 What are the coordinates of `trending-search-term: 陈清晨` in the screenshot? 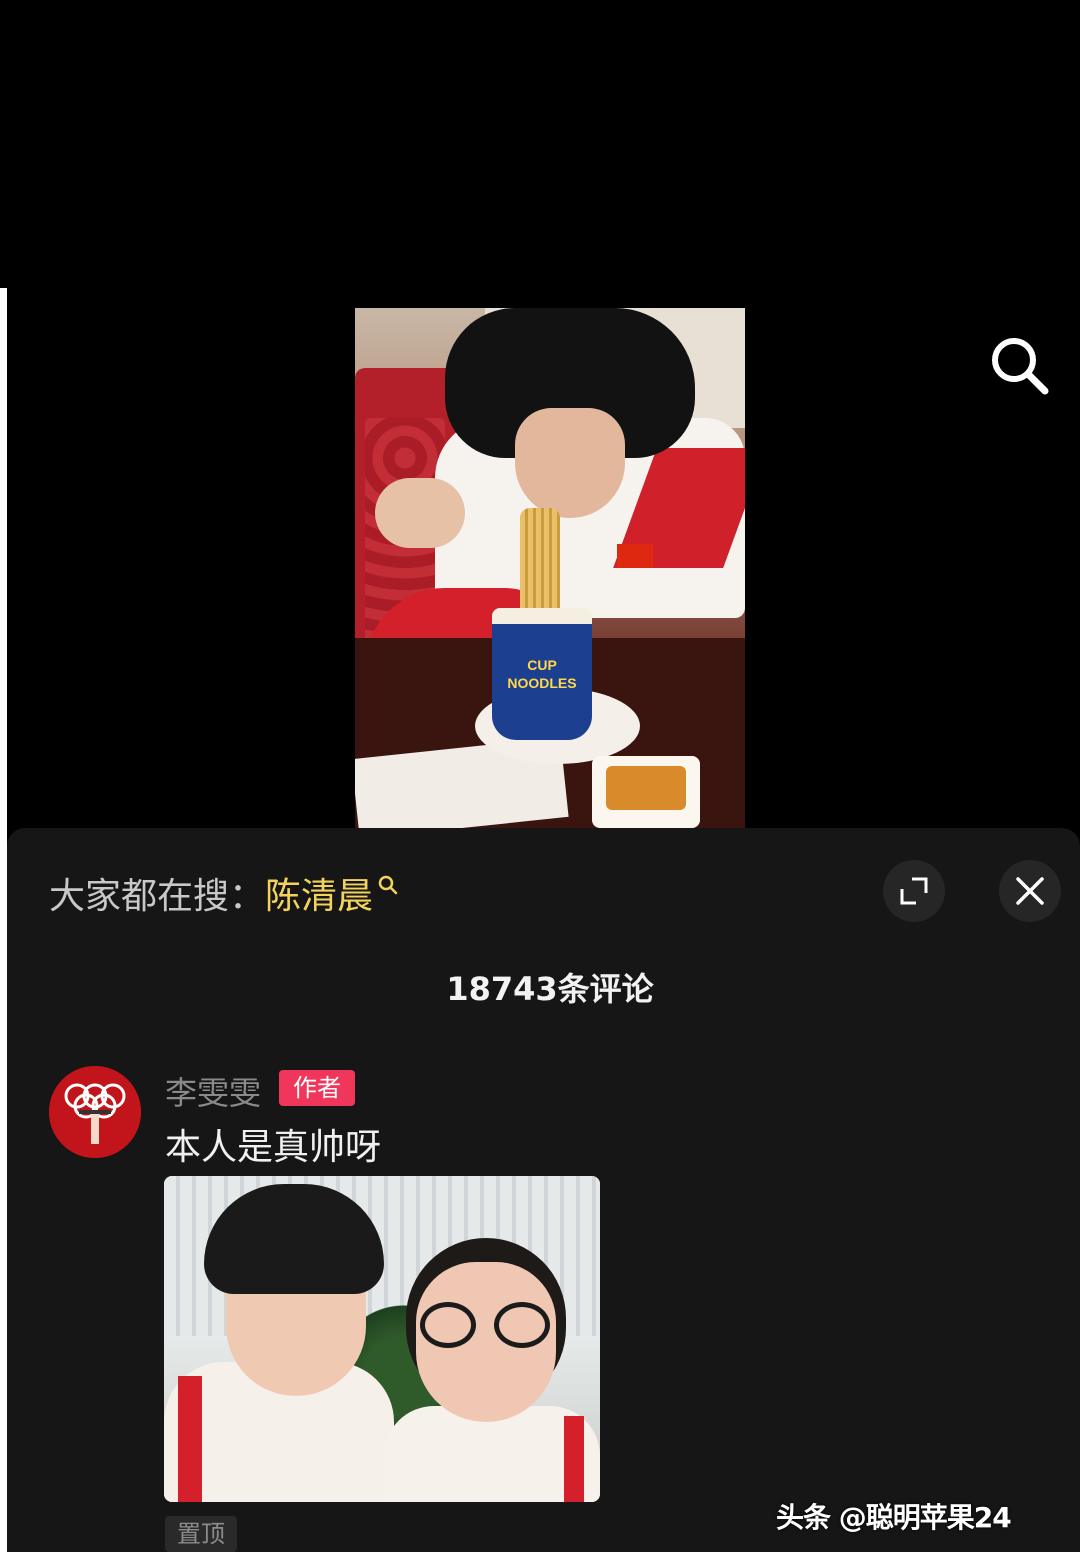 It's located at (319, 893).